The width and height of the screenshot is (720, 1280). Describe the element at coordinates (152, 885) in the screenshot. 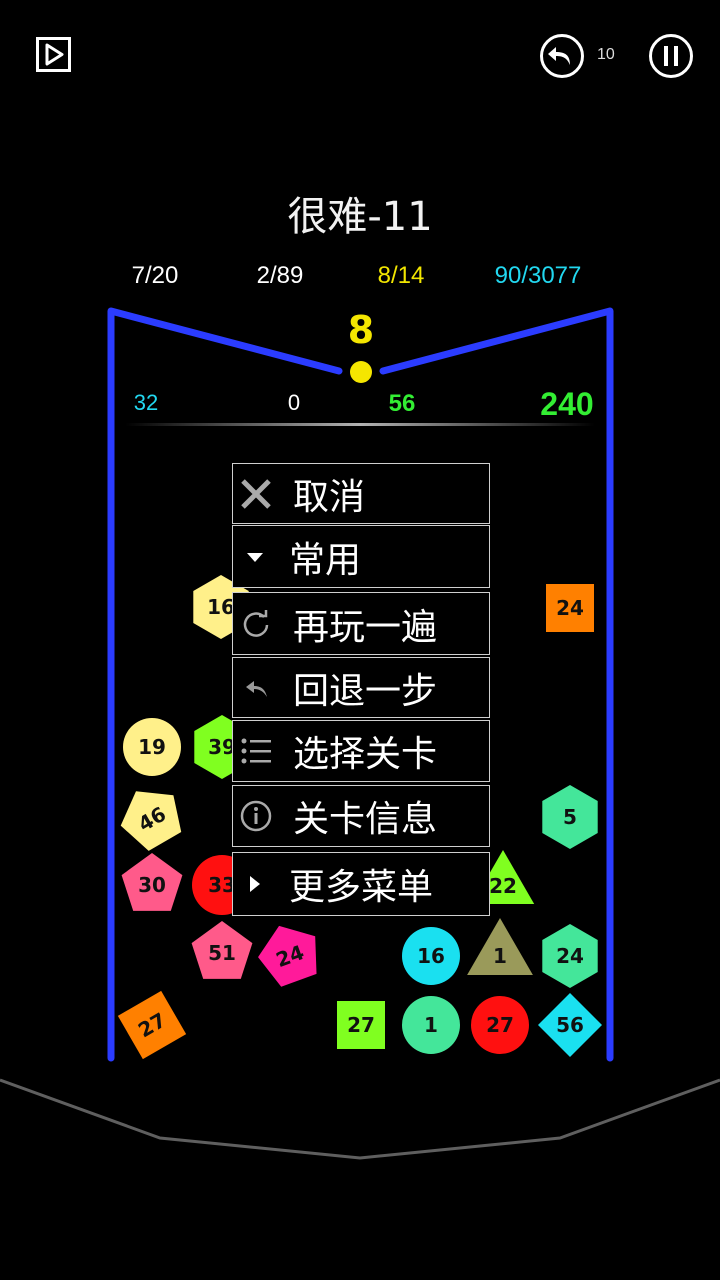

I see `block-label: 30` at that location.